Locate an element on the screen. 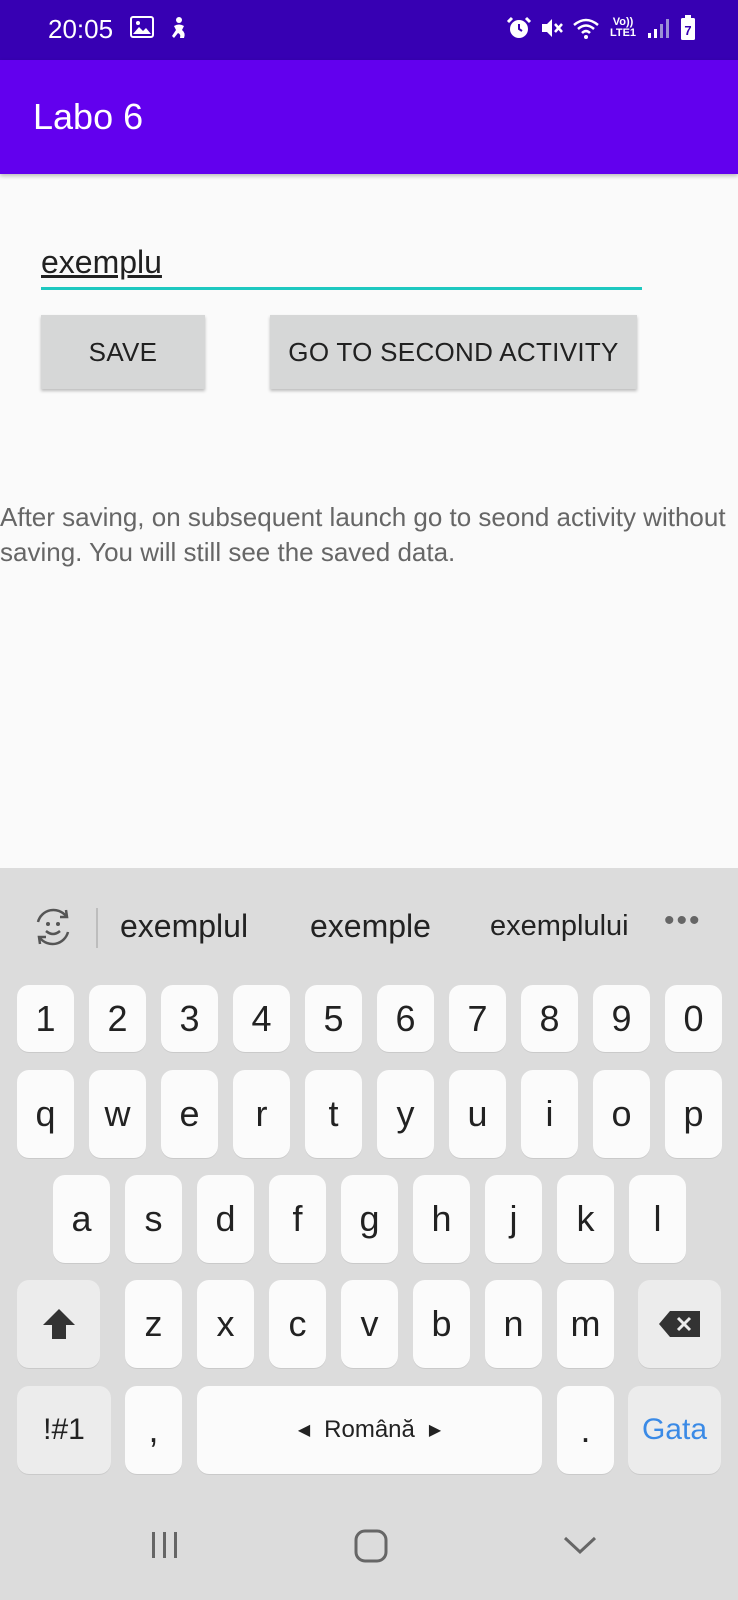  backspace-key is located at coordinates (679, 1324).